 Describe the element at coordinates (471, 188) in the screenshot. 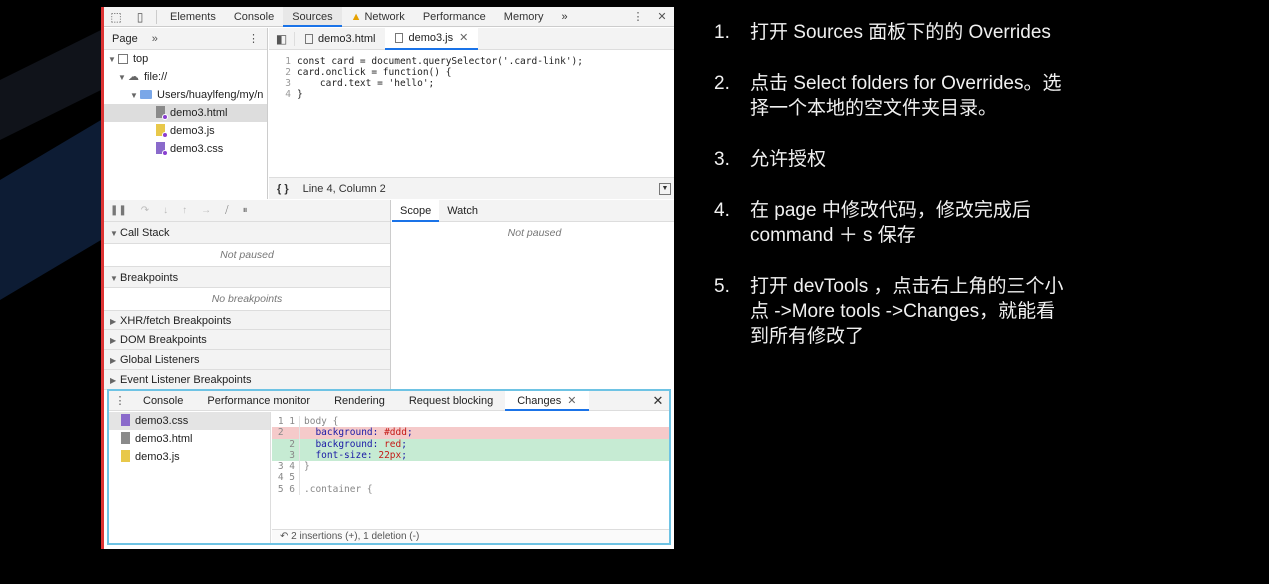

I see `editor-status-bar: { } Line 4, Column 2 ▼` at that location.